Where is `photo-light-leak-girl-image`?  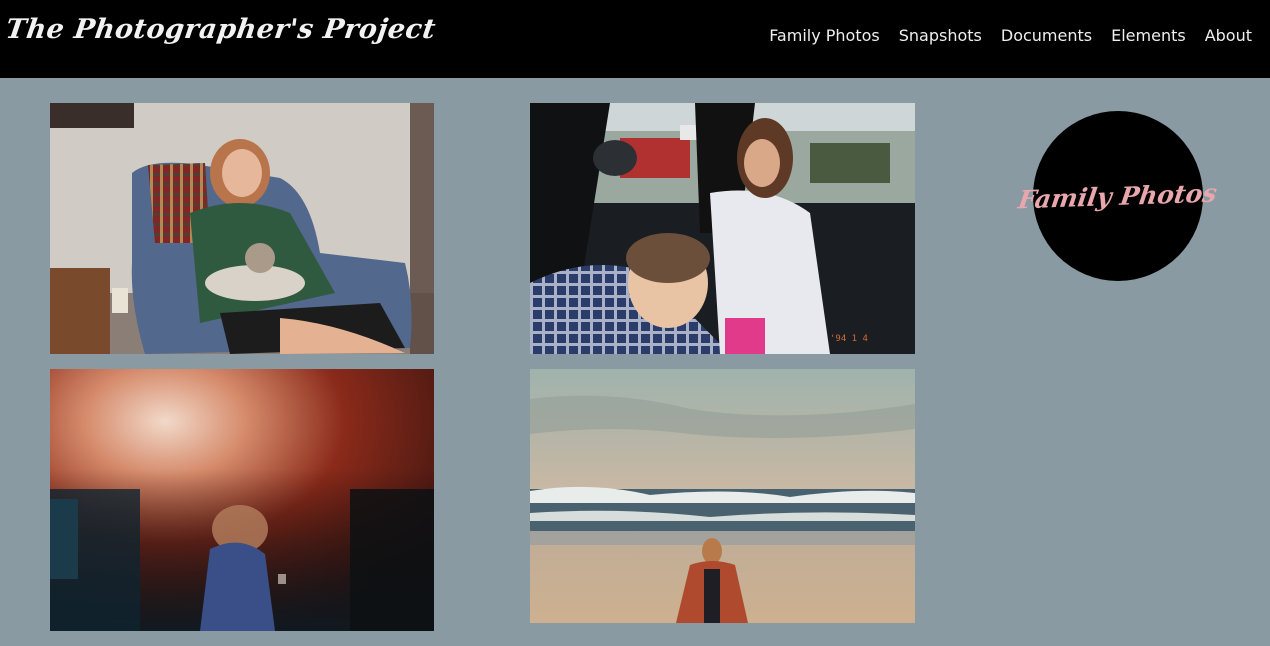
photo-light-leak-girl-image is located at coordinates (242, 500).